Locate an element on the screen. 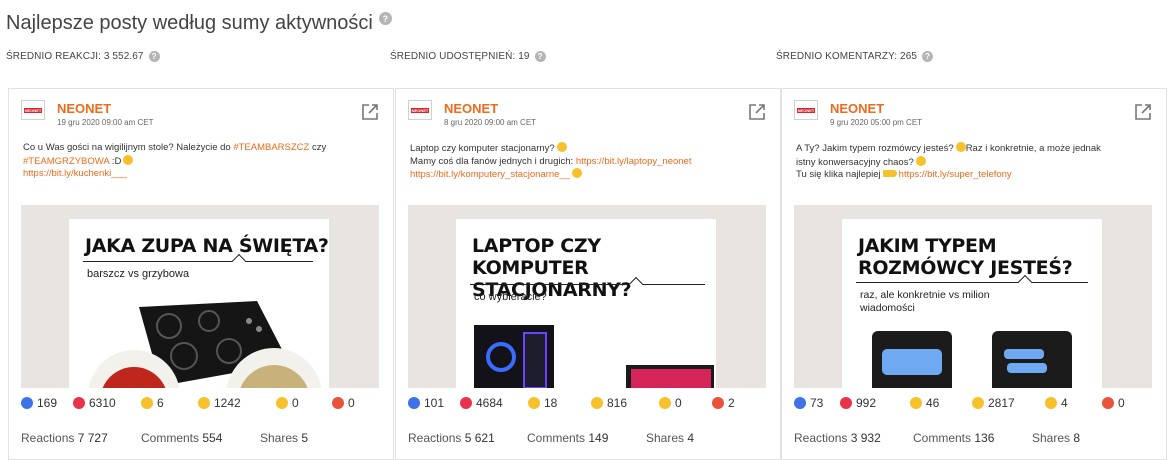  reaction-count: 101 is located at coordinates (434, 403).